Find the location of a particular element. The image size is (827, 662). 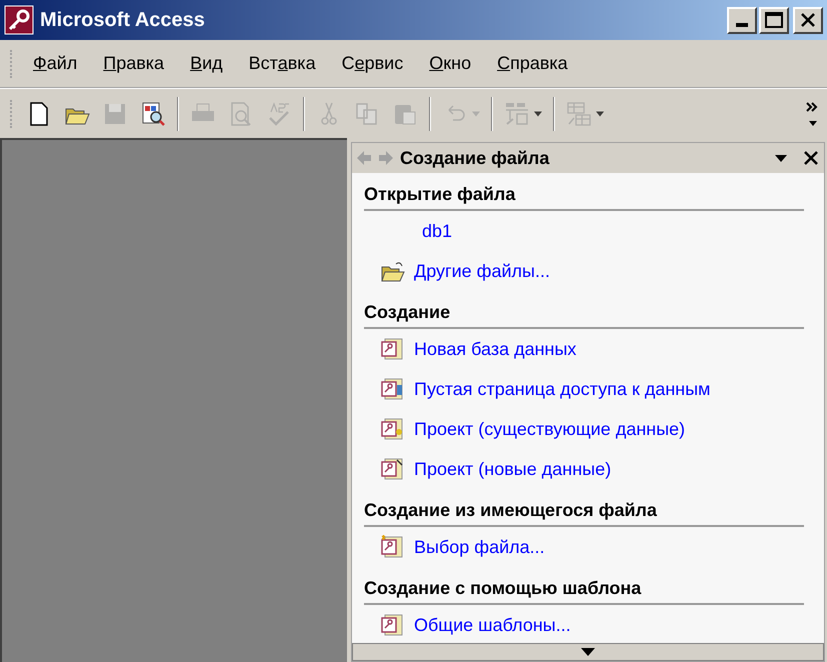

down-arrow-icon is located at coordinates (588, 652).